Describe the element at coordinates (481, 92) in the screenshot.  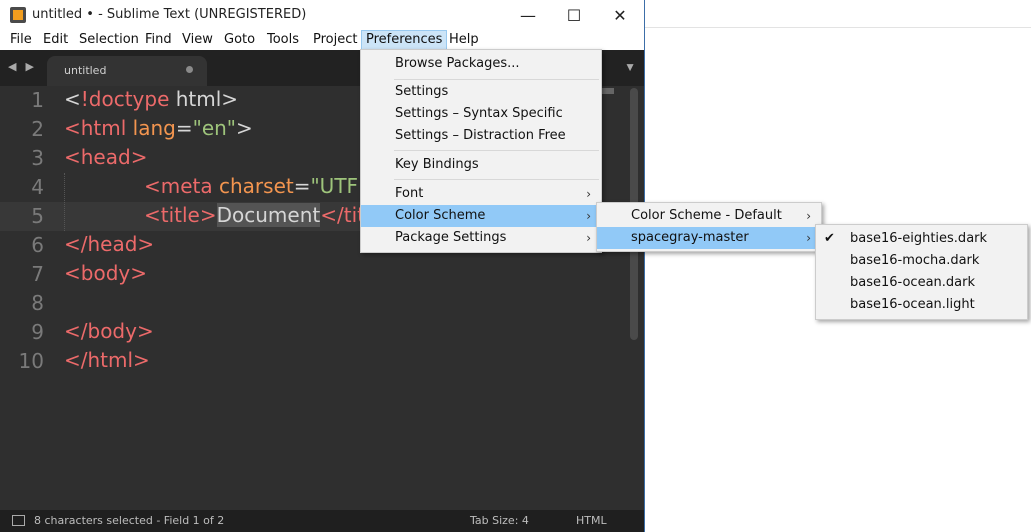
I see `menu-item-settings: Settings` at that location.